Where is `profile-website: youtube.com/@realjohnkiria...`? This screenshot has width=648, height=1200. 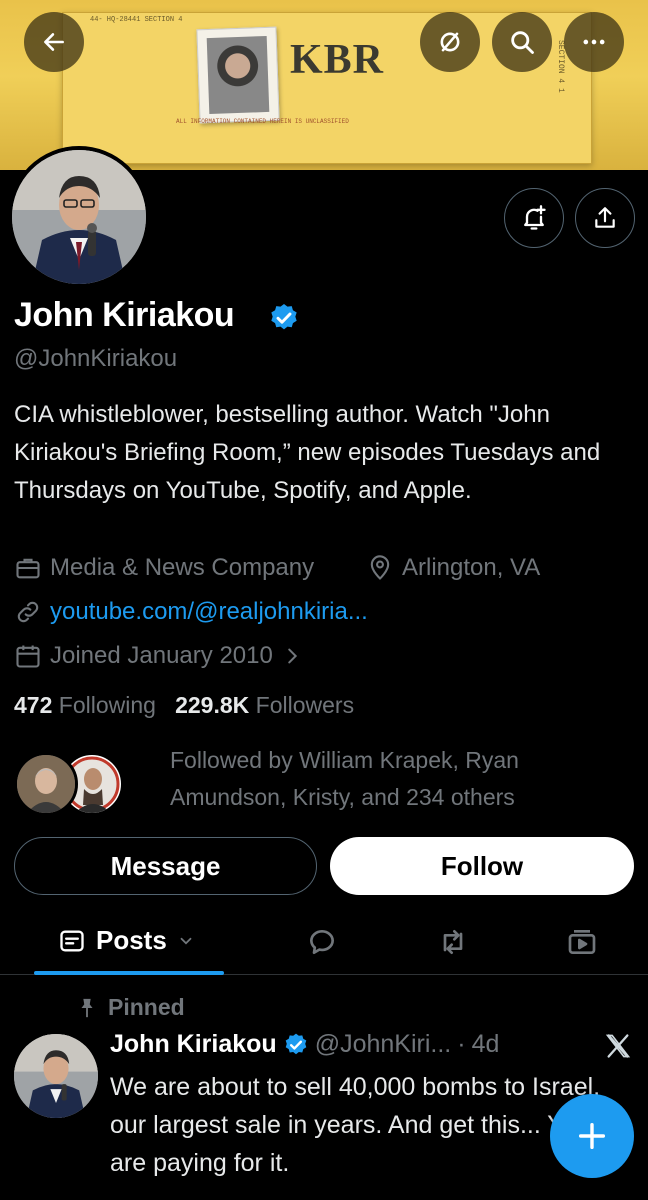
profile-website: youtube.com/@realjohnkiria... is located at coordinates (191, 612).